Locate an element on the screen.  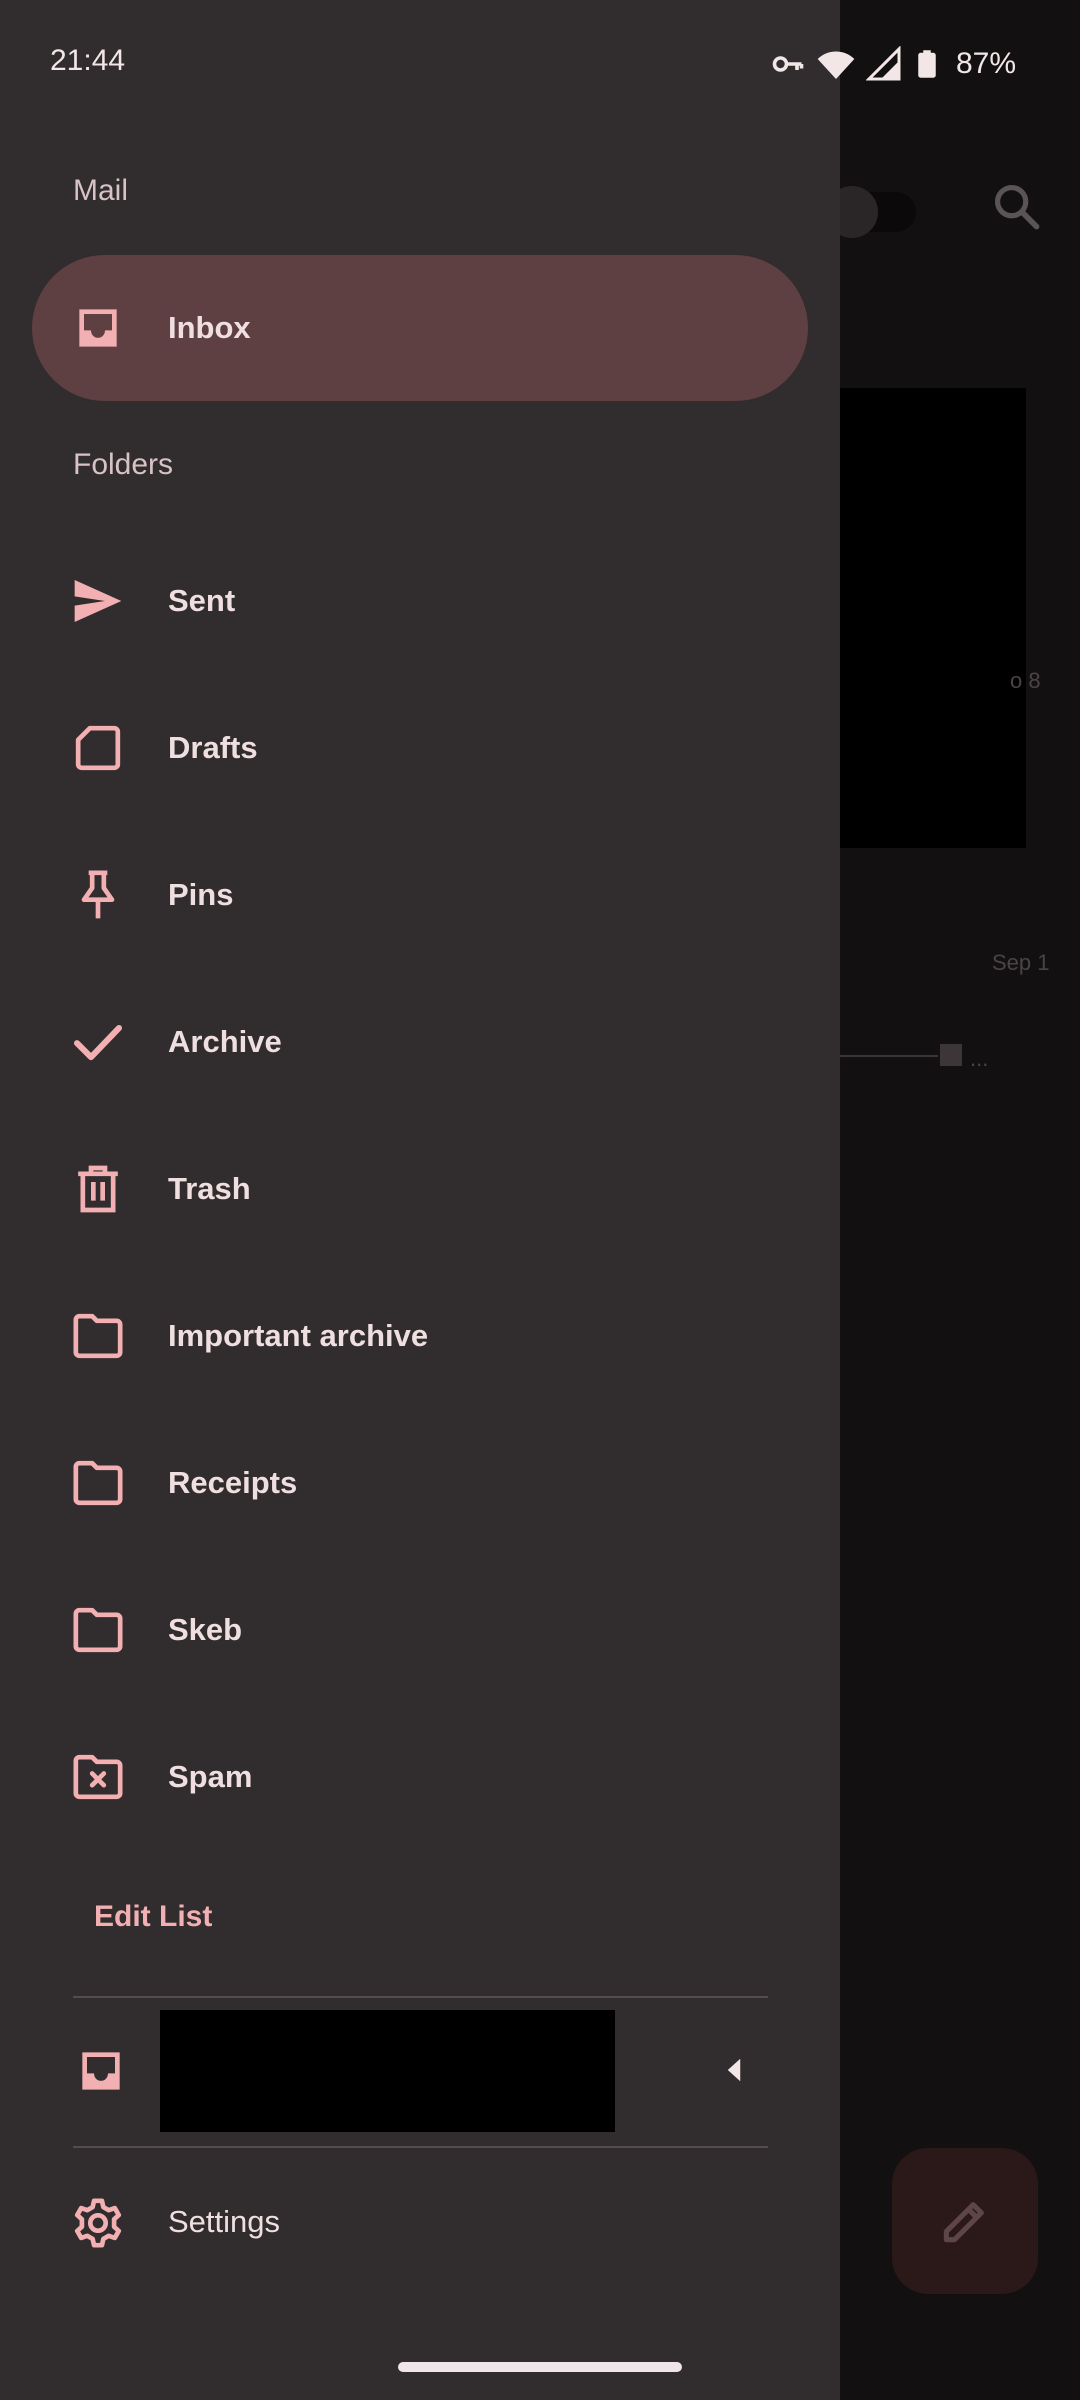
battery-icon is located at coordinates (927, 64).